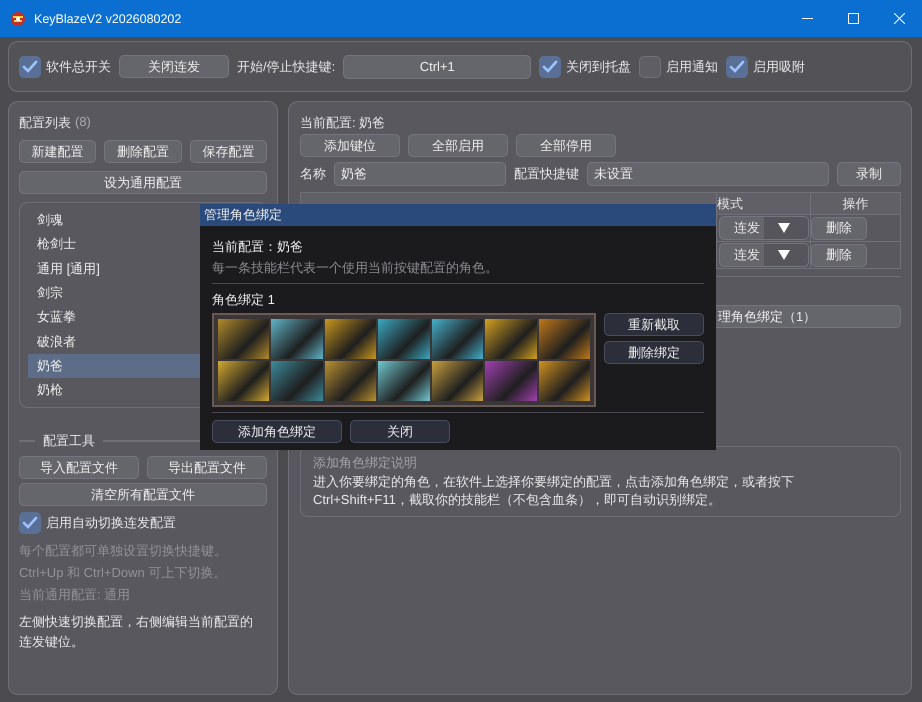  What do you see at coordinates (566, 145) in the screenshot?
I see `key-action-button: 全部停用` at bounding box center [566, 145].